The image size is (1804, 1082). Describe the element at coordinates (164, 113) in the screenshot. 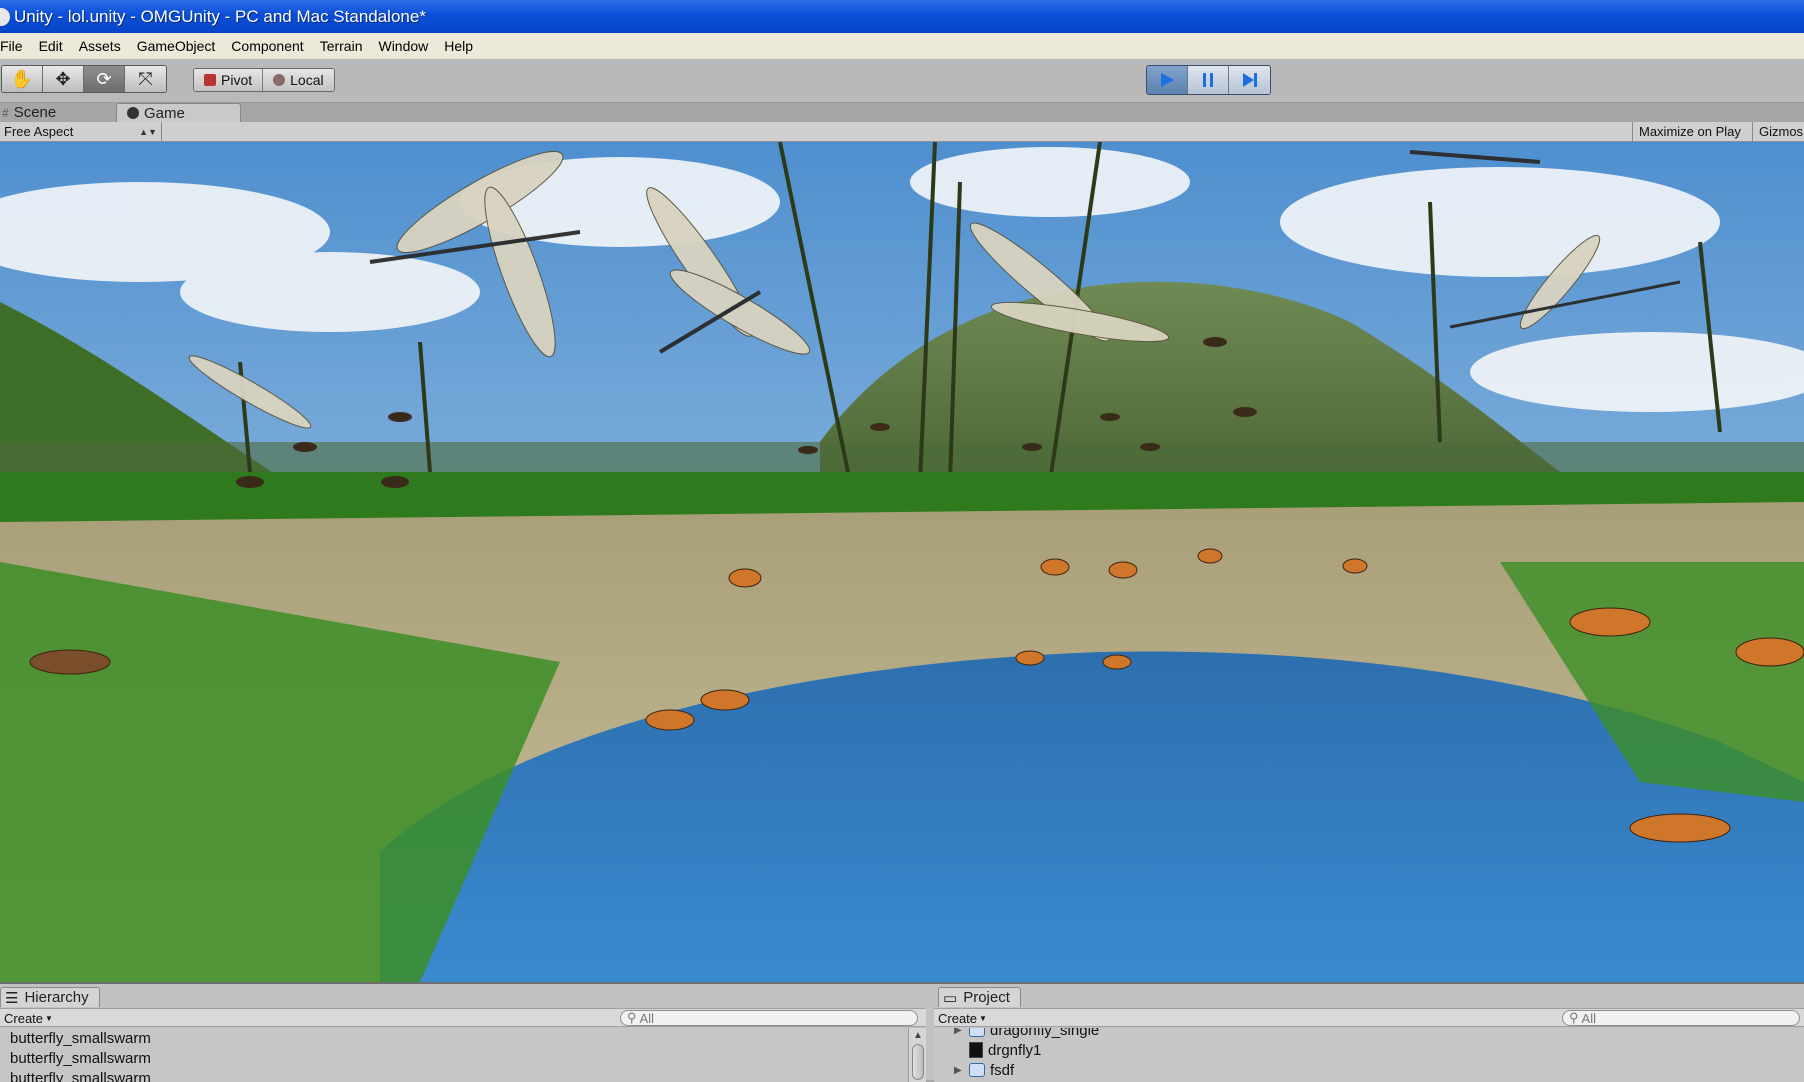

I see `tab-game-label: Game` at that location.